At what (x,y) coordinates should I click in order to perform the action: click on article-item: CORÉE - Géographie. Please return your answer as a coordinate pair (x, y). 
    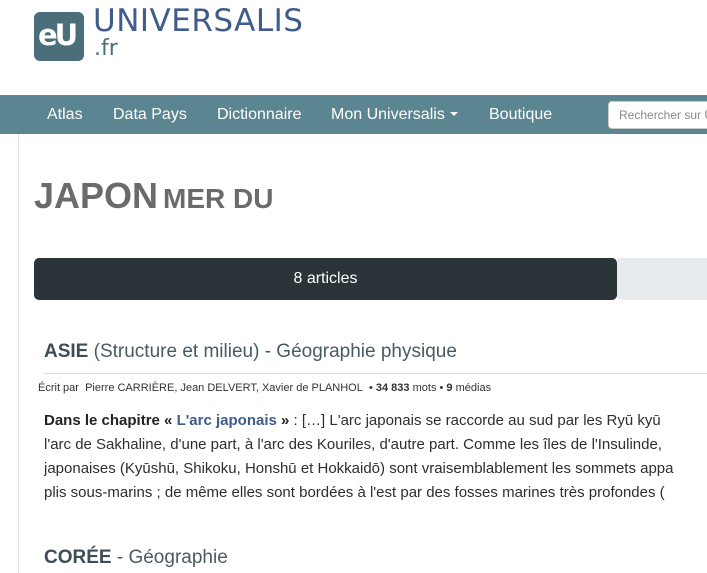
    Looking at the image, I should click on (375, 557).